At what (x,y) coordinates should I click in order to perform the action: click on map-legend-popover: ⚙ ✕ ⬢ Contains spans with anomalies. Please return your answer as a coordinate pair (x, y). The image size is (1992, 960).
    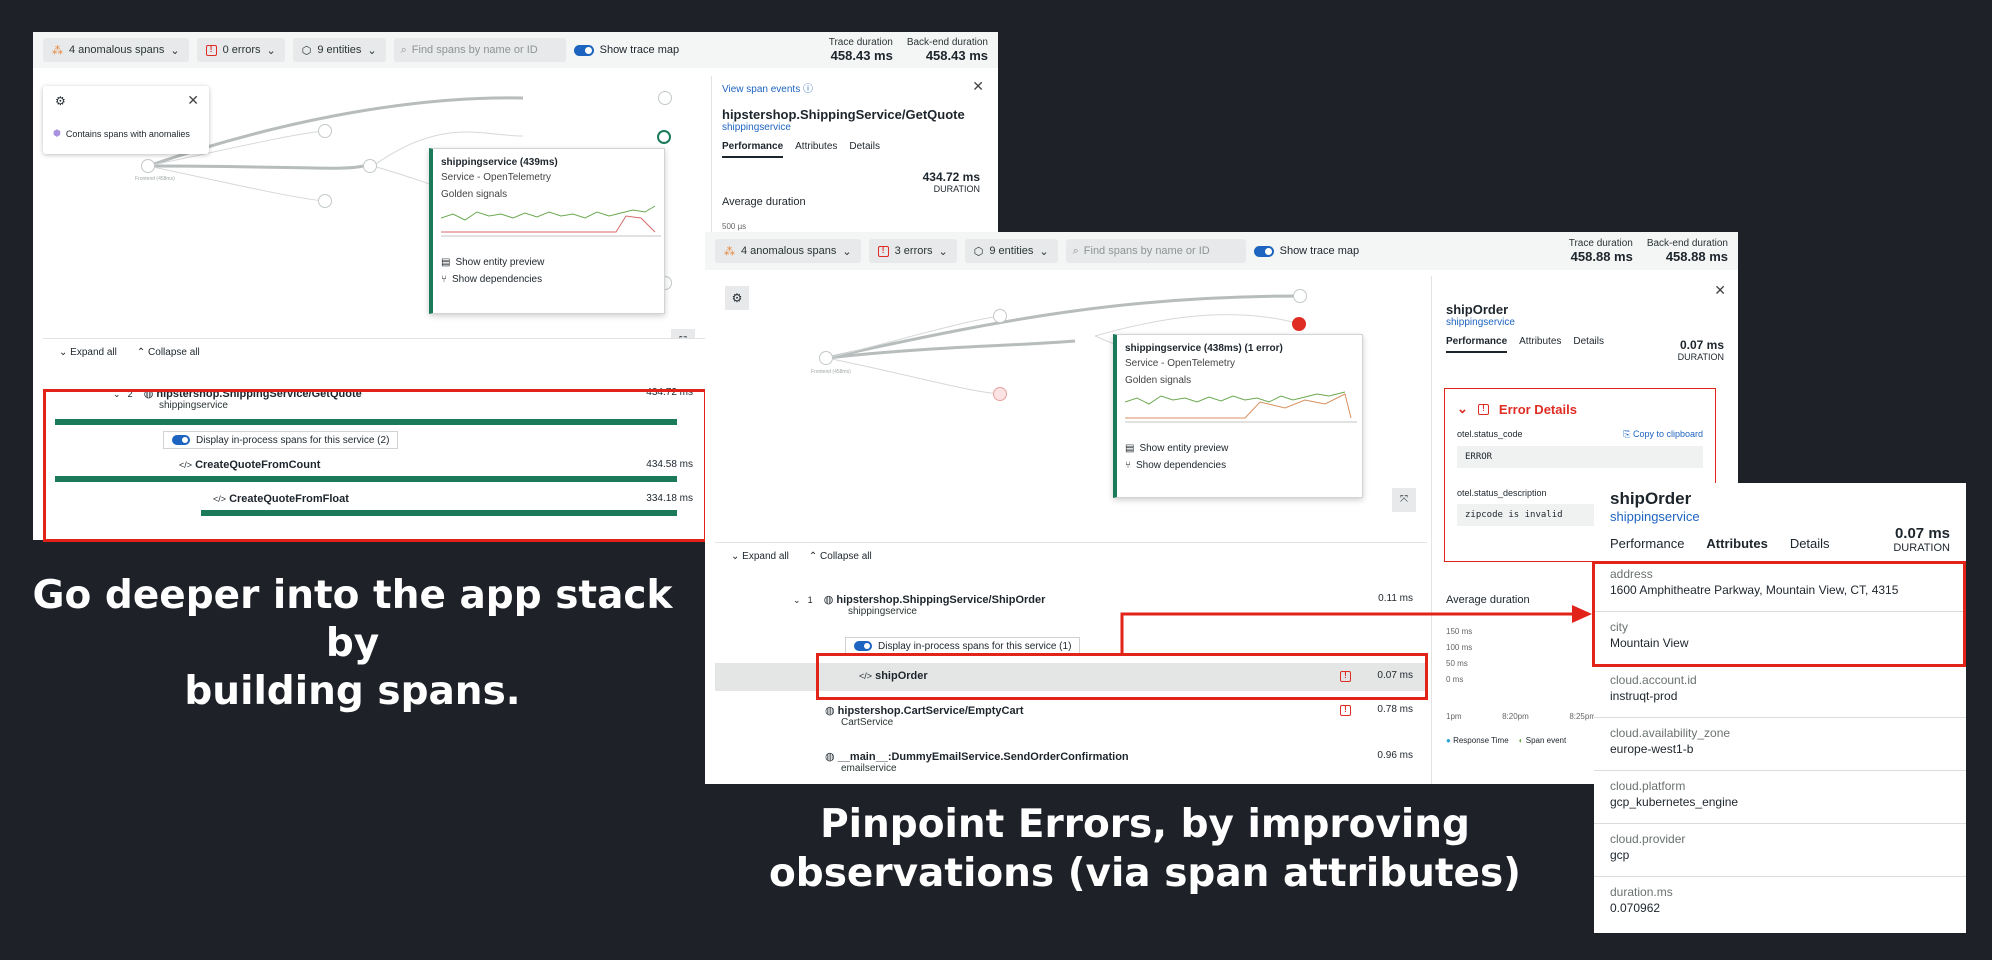
    Looking at the image, I should click on (126, 120).